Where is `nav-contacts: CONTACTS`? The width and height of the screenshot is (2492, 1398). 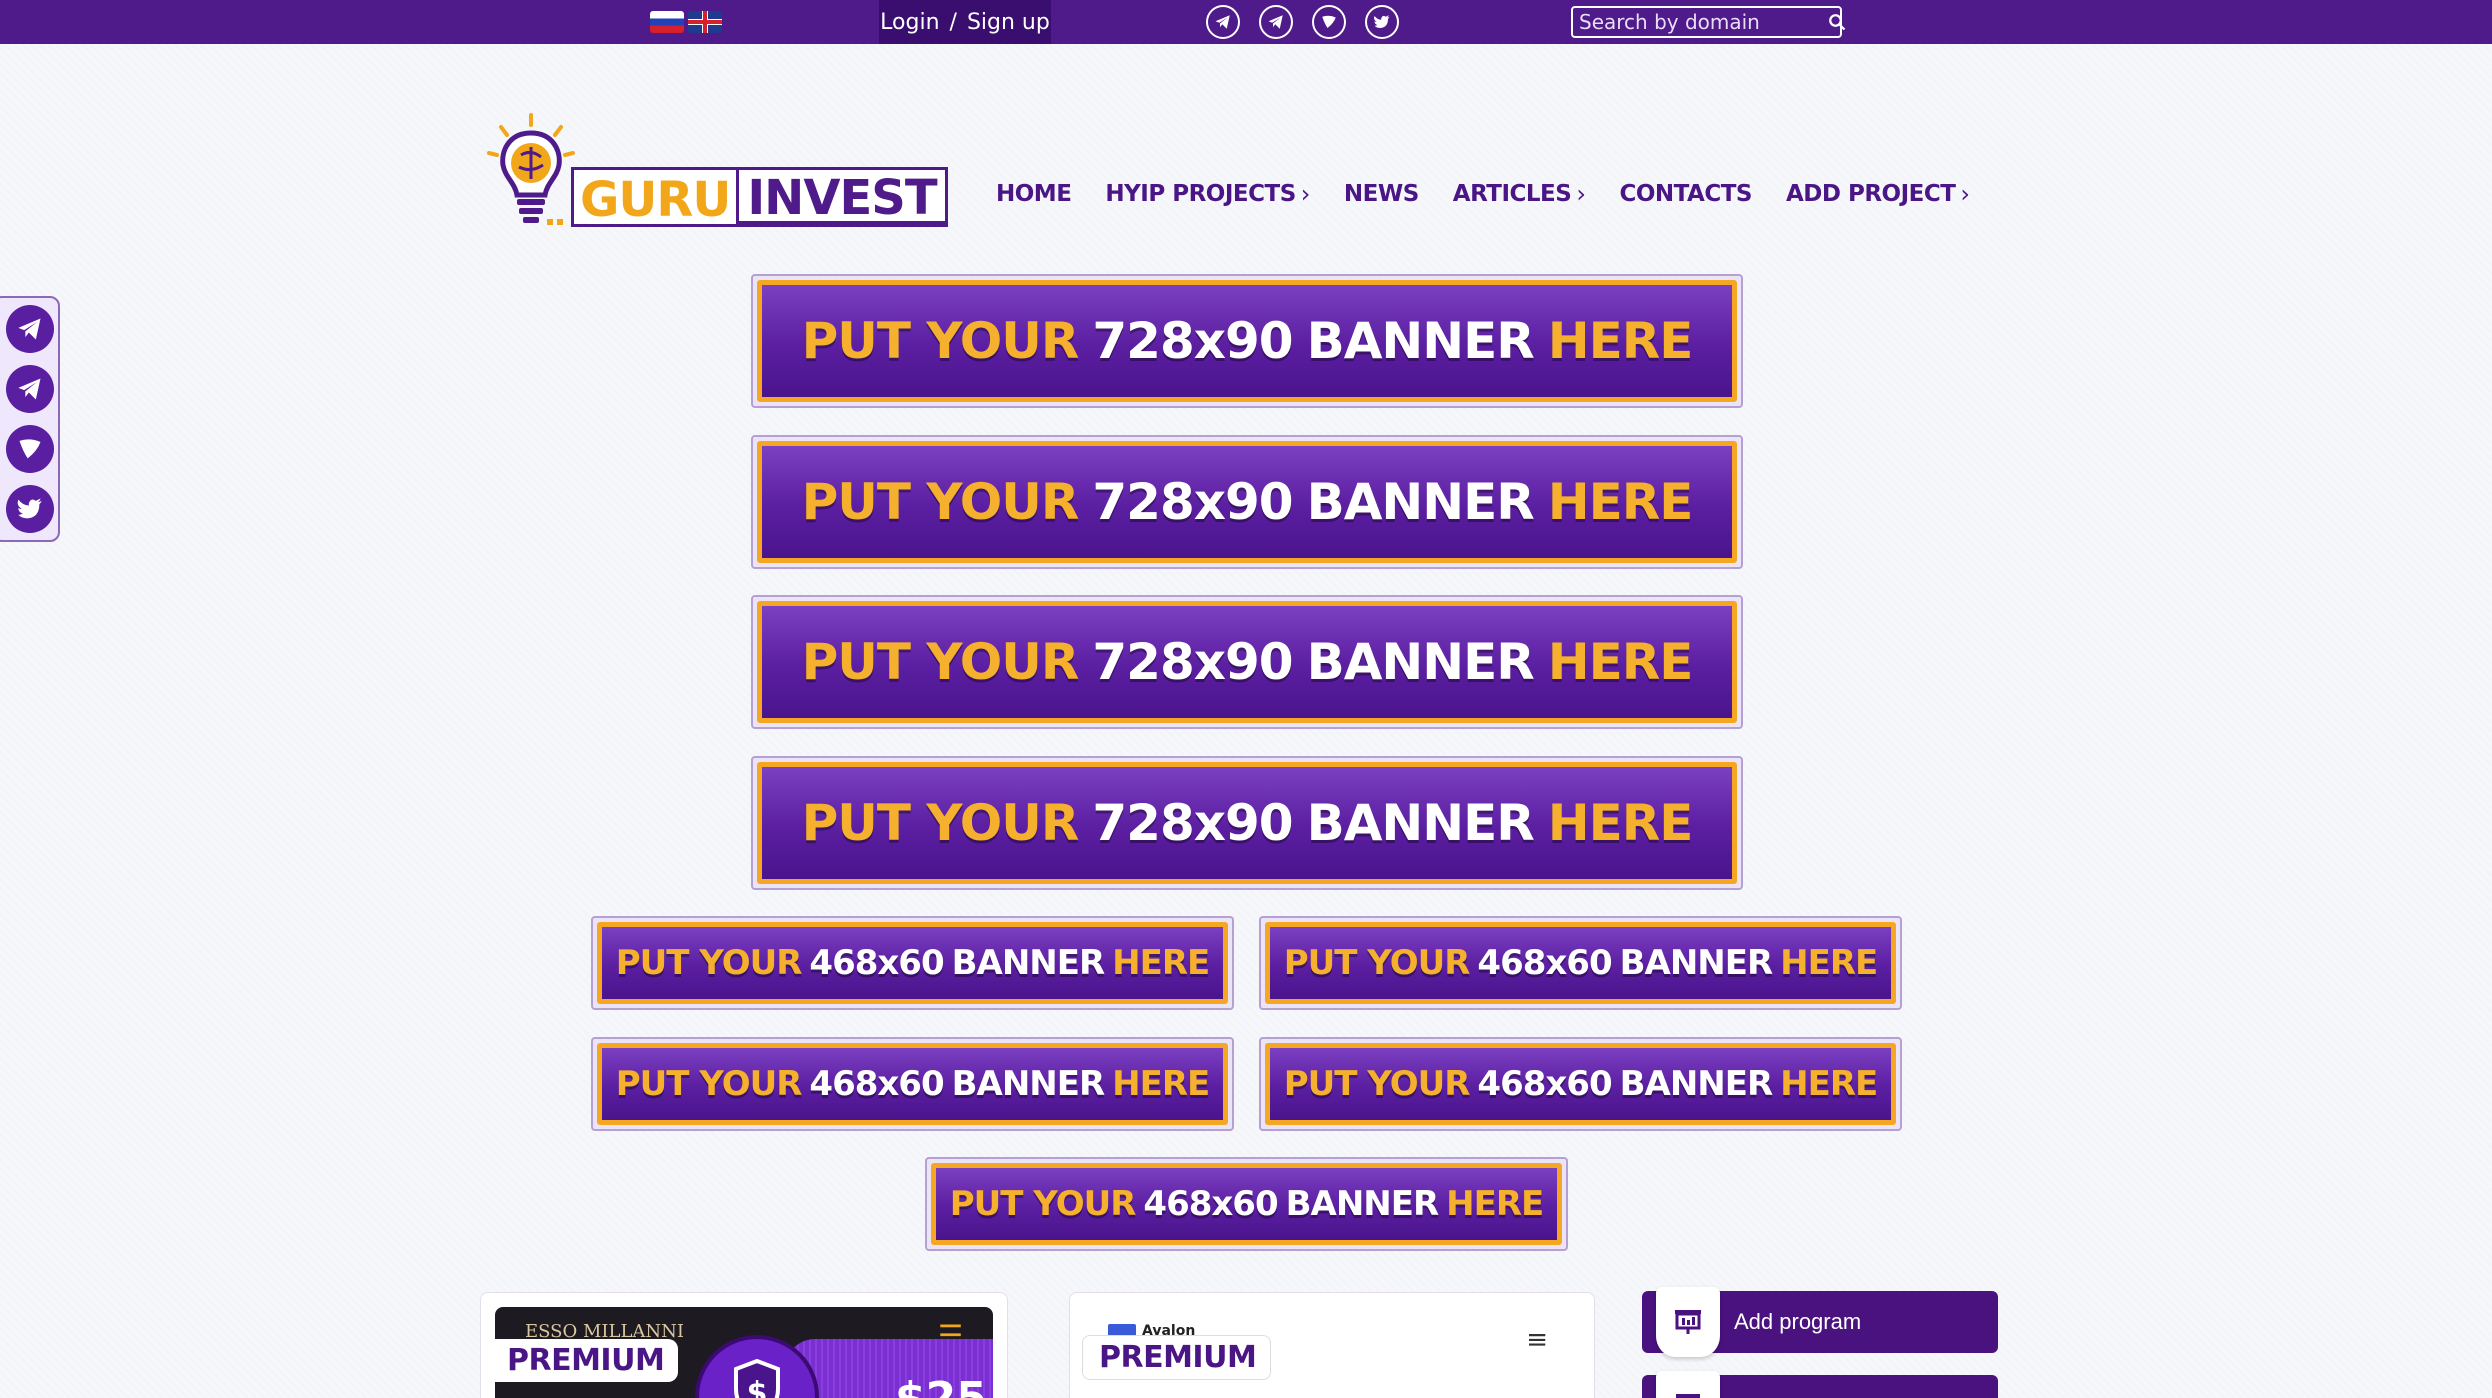
nav-contacts: CONTACTS is located at coordinates (1685, 194).